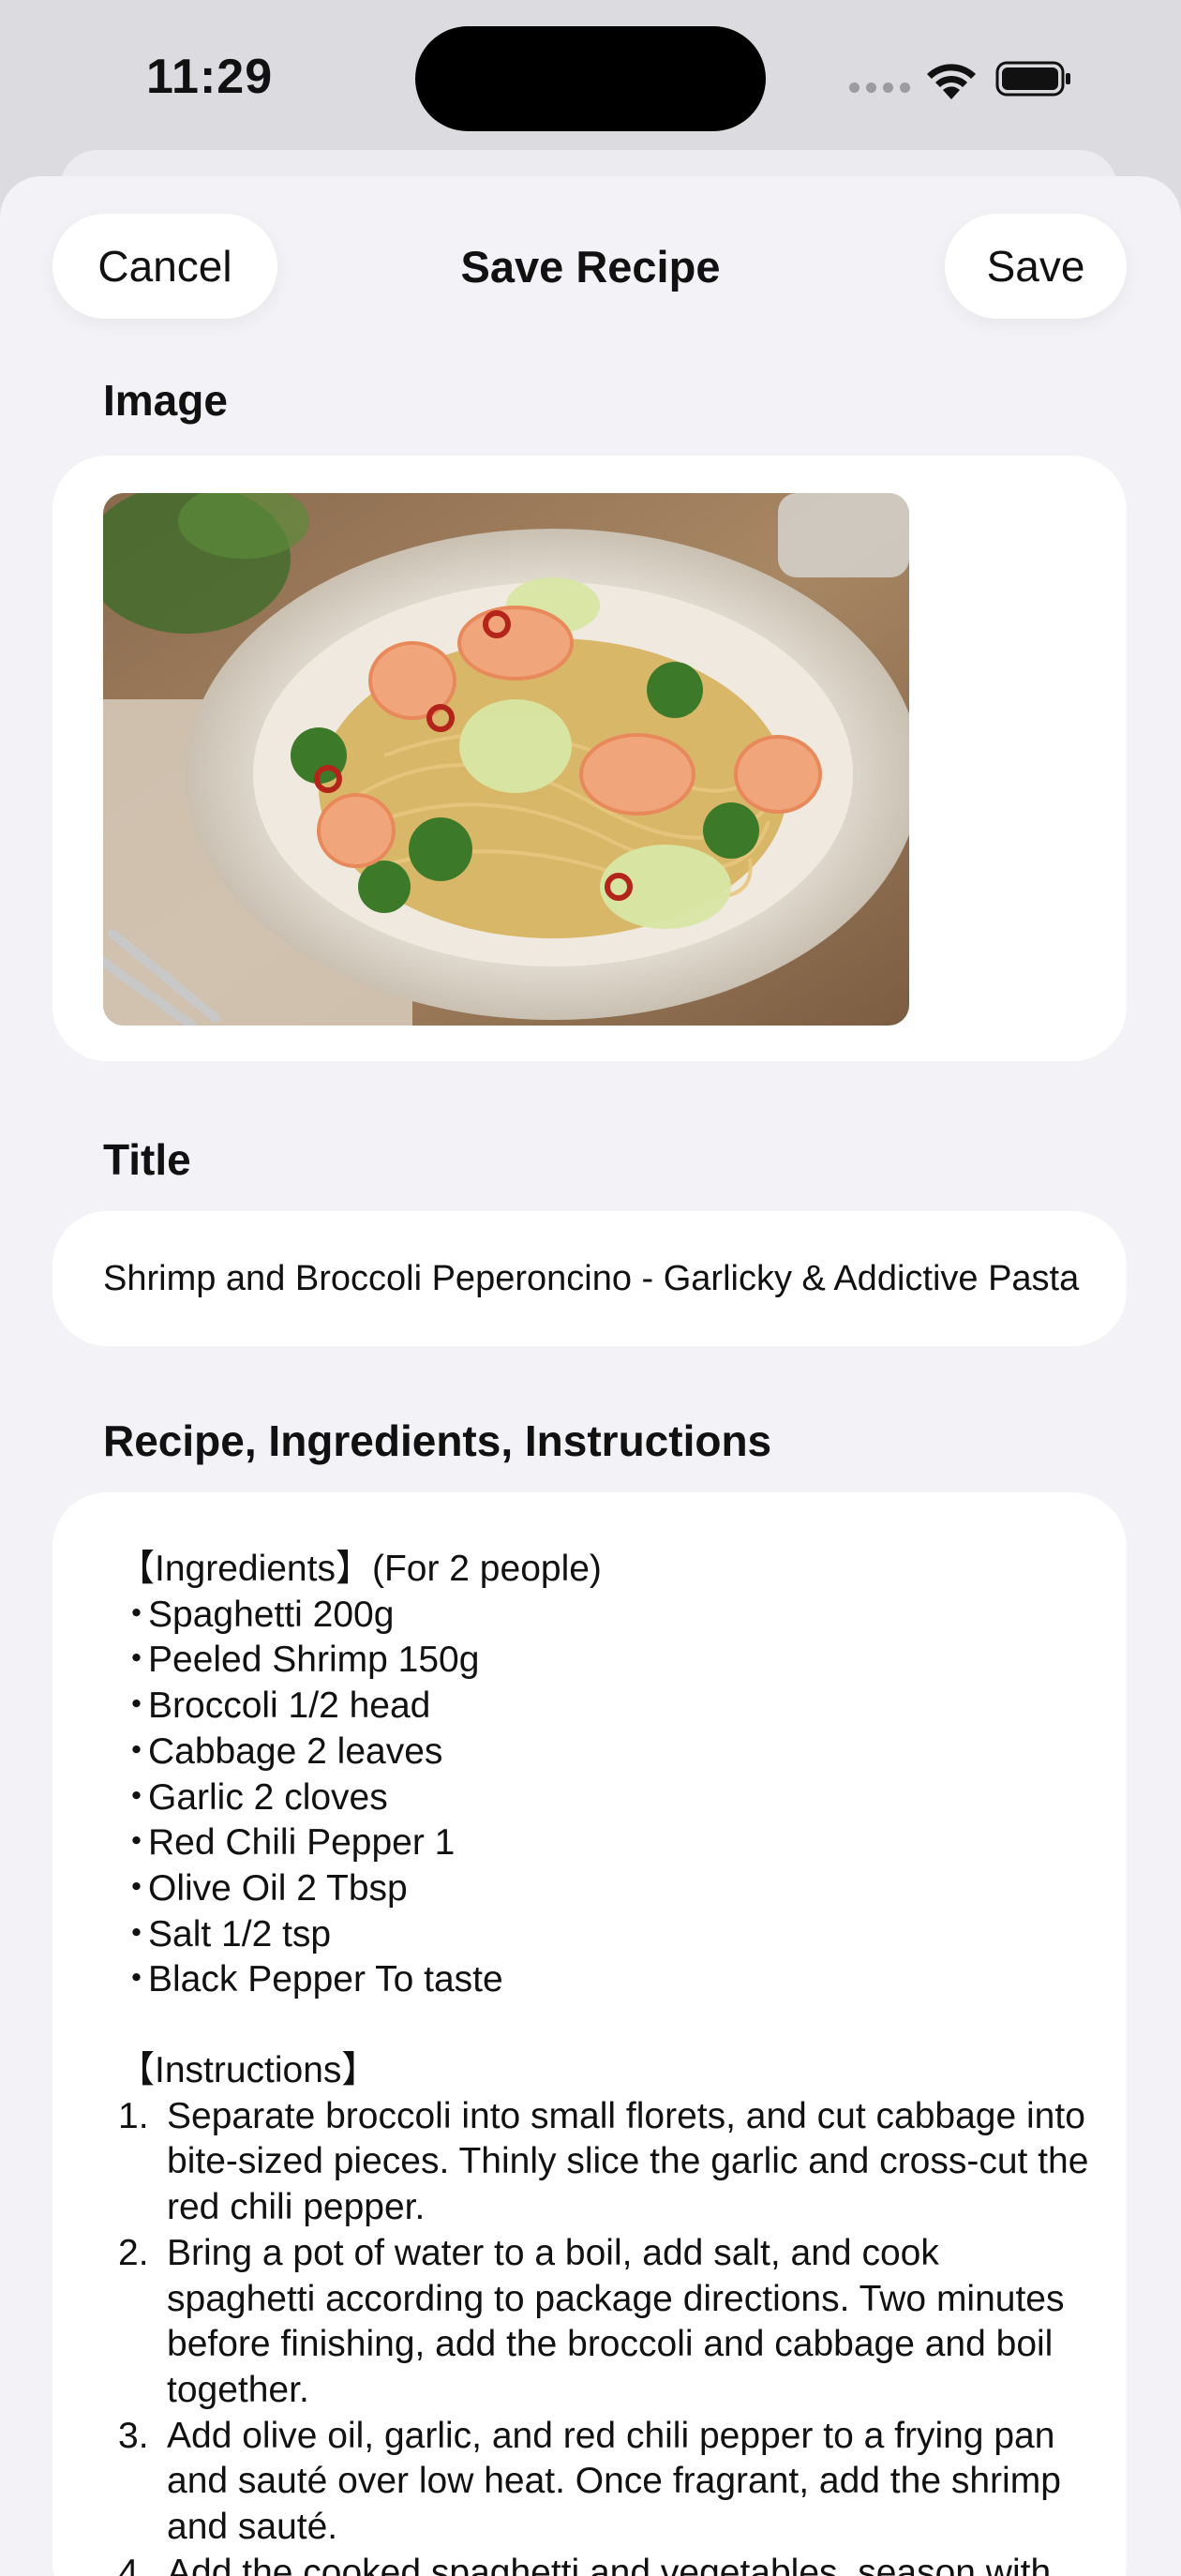 This screenshot has height=2576, width=1181. I want to click on ingredient-item: ・ Red Chili Pepper 1, so click(603, 1843).